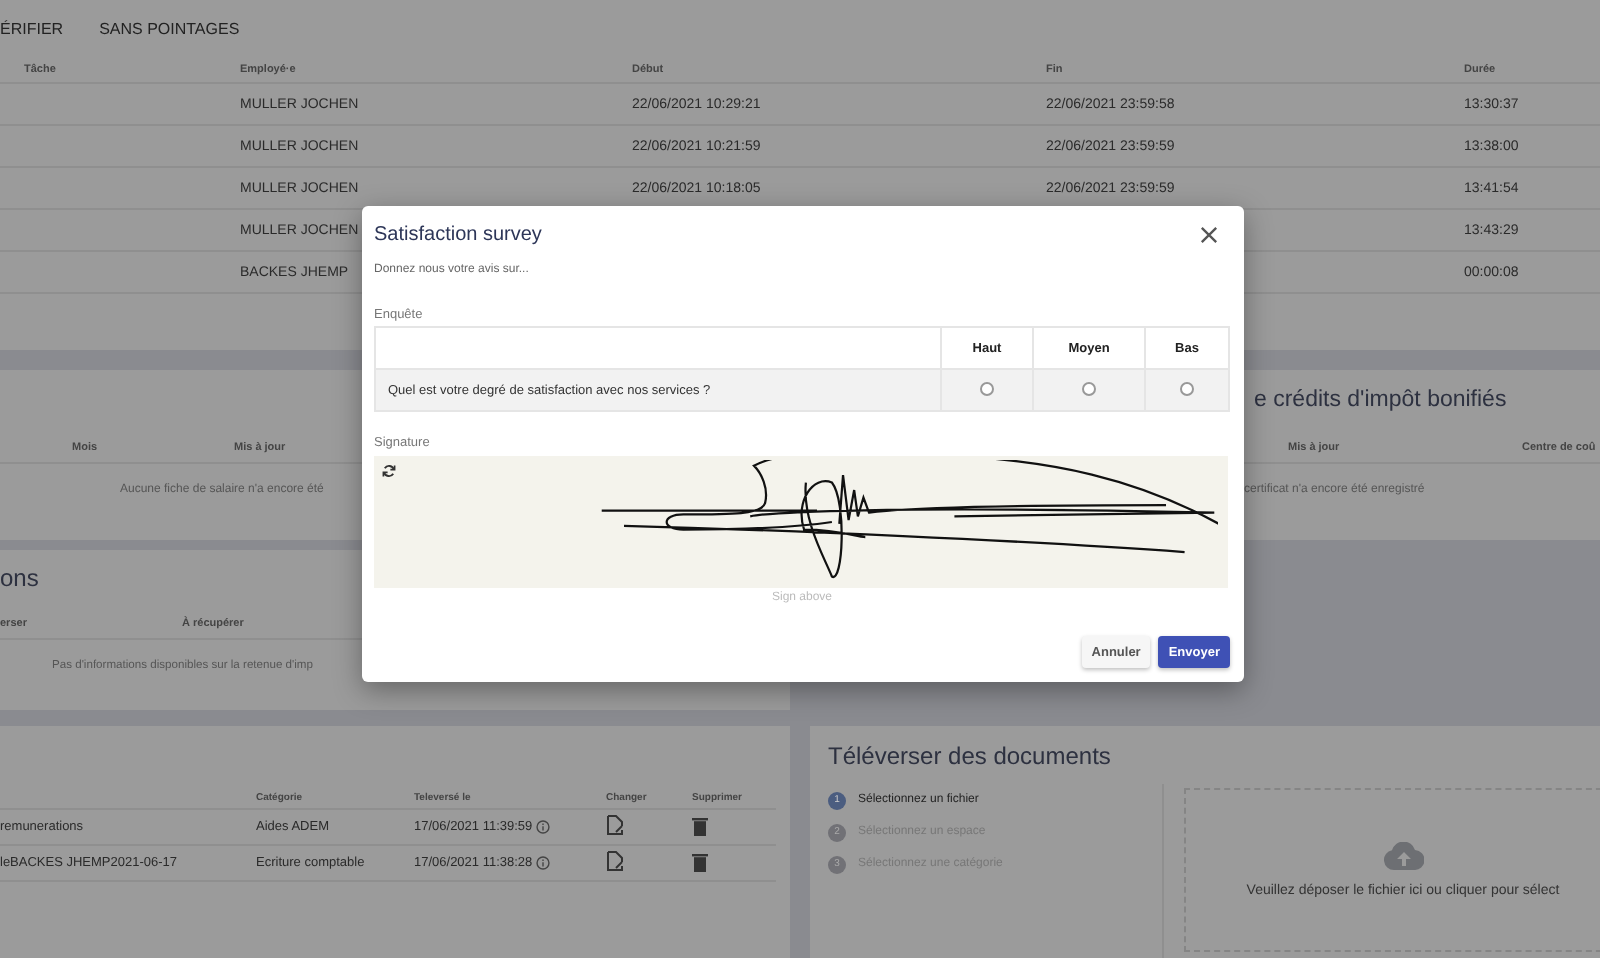 Image resolution: width=1600 pixels, height=958 pixels. What do you see at coordinates (1403, 856) in the screenshot?
I see `cloud-upload-icon` at bounding box center [1403, 856].